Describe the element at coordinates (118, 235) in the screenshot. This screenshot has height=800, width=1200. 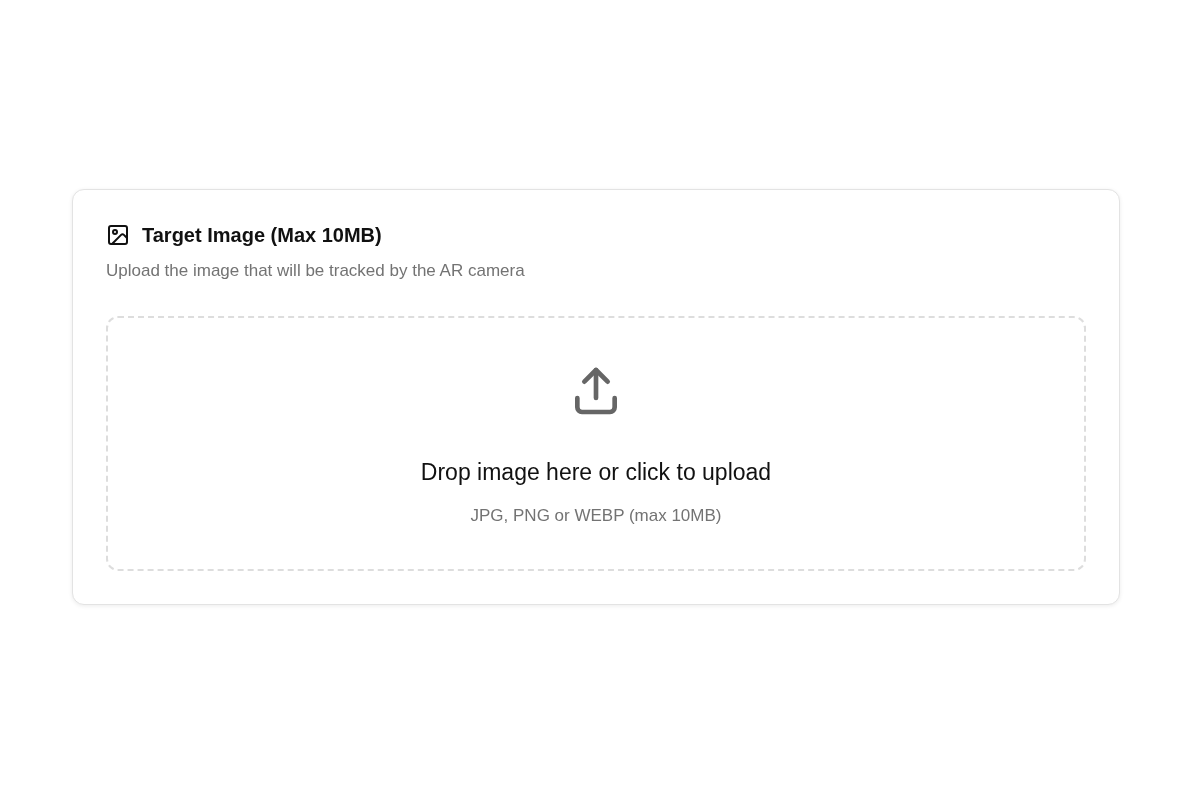
I see `image-icon` at that location.